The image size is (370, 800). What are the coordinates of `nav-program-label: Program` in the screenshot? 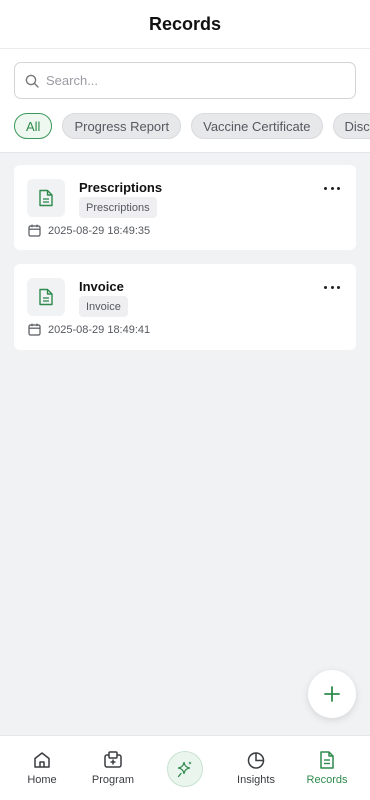 It's located at (113, 780).